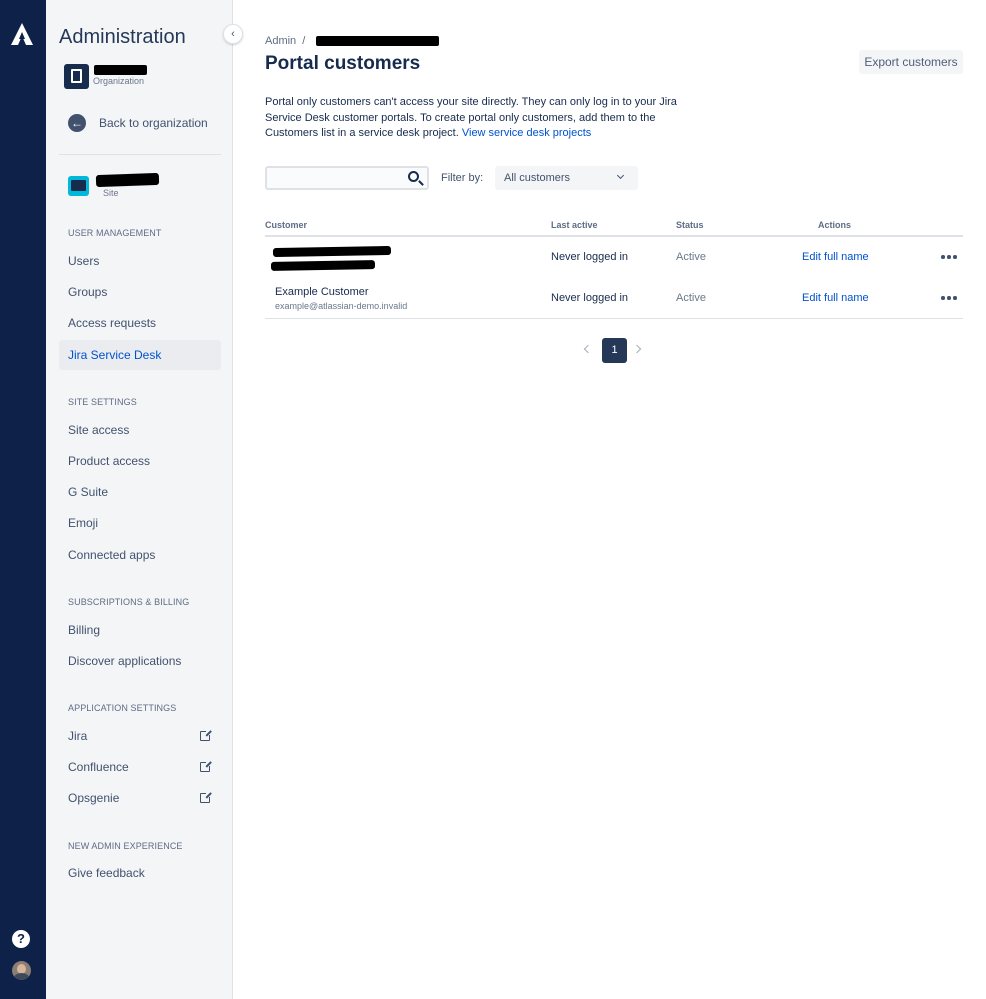 The height and width of the screenshot is (999, 986). Describe the element at coordinates (140, 461) in the screenshot. I see `sidebar-item-product-access: Product access` at that location.